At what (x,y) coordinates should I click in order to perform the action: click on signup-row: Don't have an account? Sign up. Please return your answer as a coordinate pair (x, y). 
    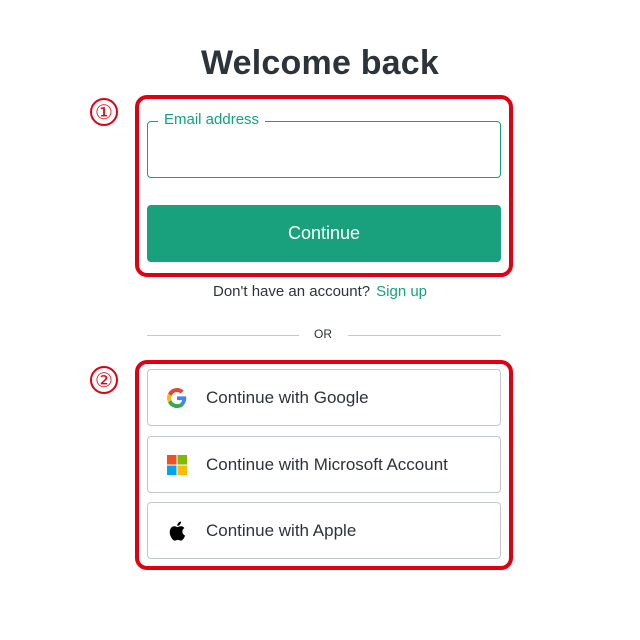
    Looking at the image, I should click on (320, 291).